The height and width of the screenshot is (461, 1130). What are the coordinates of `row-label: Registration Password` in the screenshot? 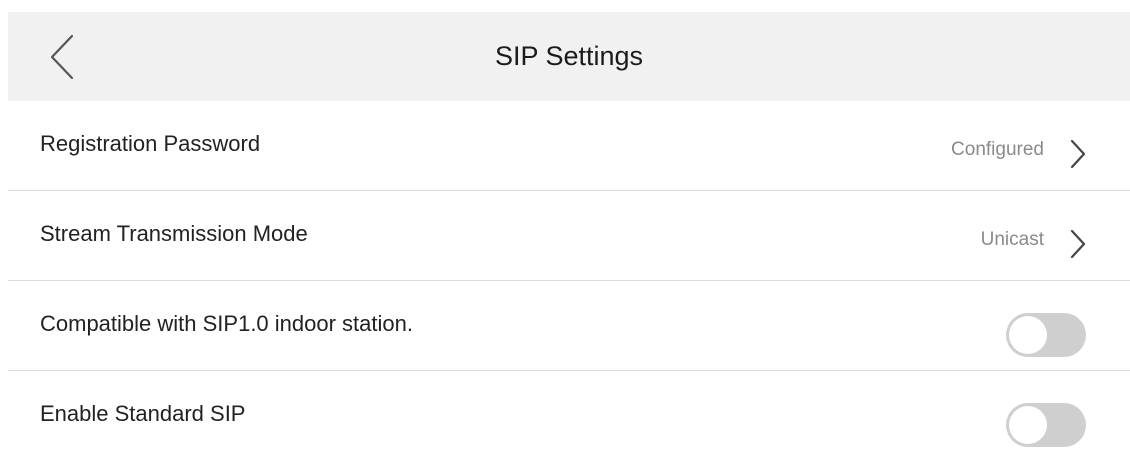 It's located at (150, 143).